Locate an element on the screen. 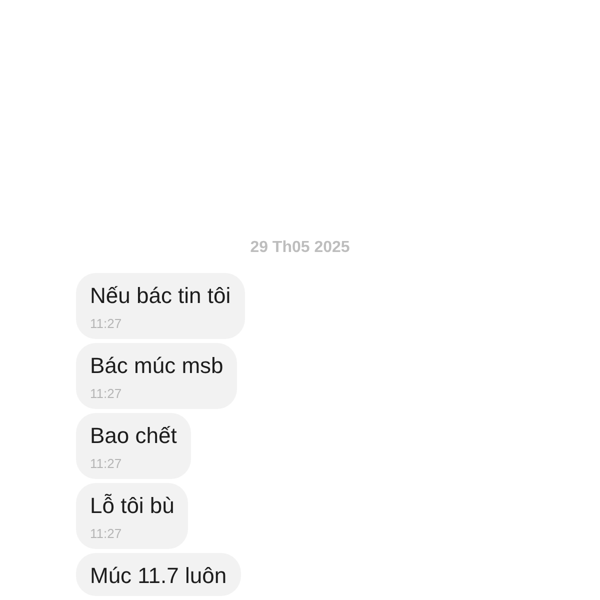 The width and height of the screenshot is (600, 600). message-text: Bao chết is located at coordinates (133, 436).